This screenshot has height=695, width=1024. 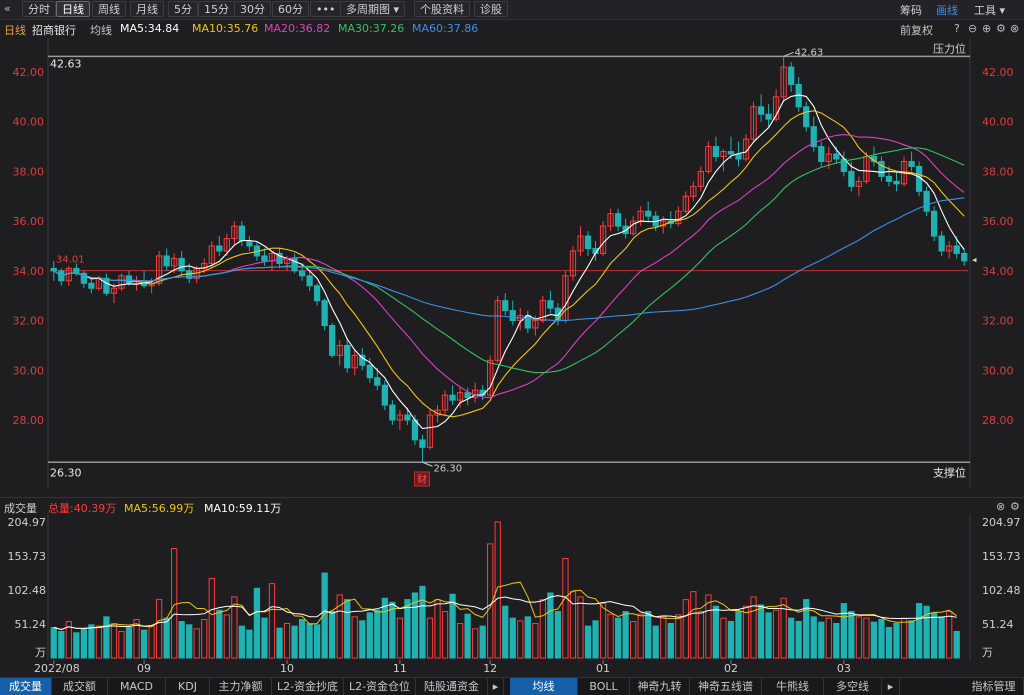 What do you see at coordinates (80, 686) in the screenshot?
I see `indicator-tab-1: 成交额` at bounding box center [80, 686].